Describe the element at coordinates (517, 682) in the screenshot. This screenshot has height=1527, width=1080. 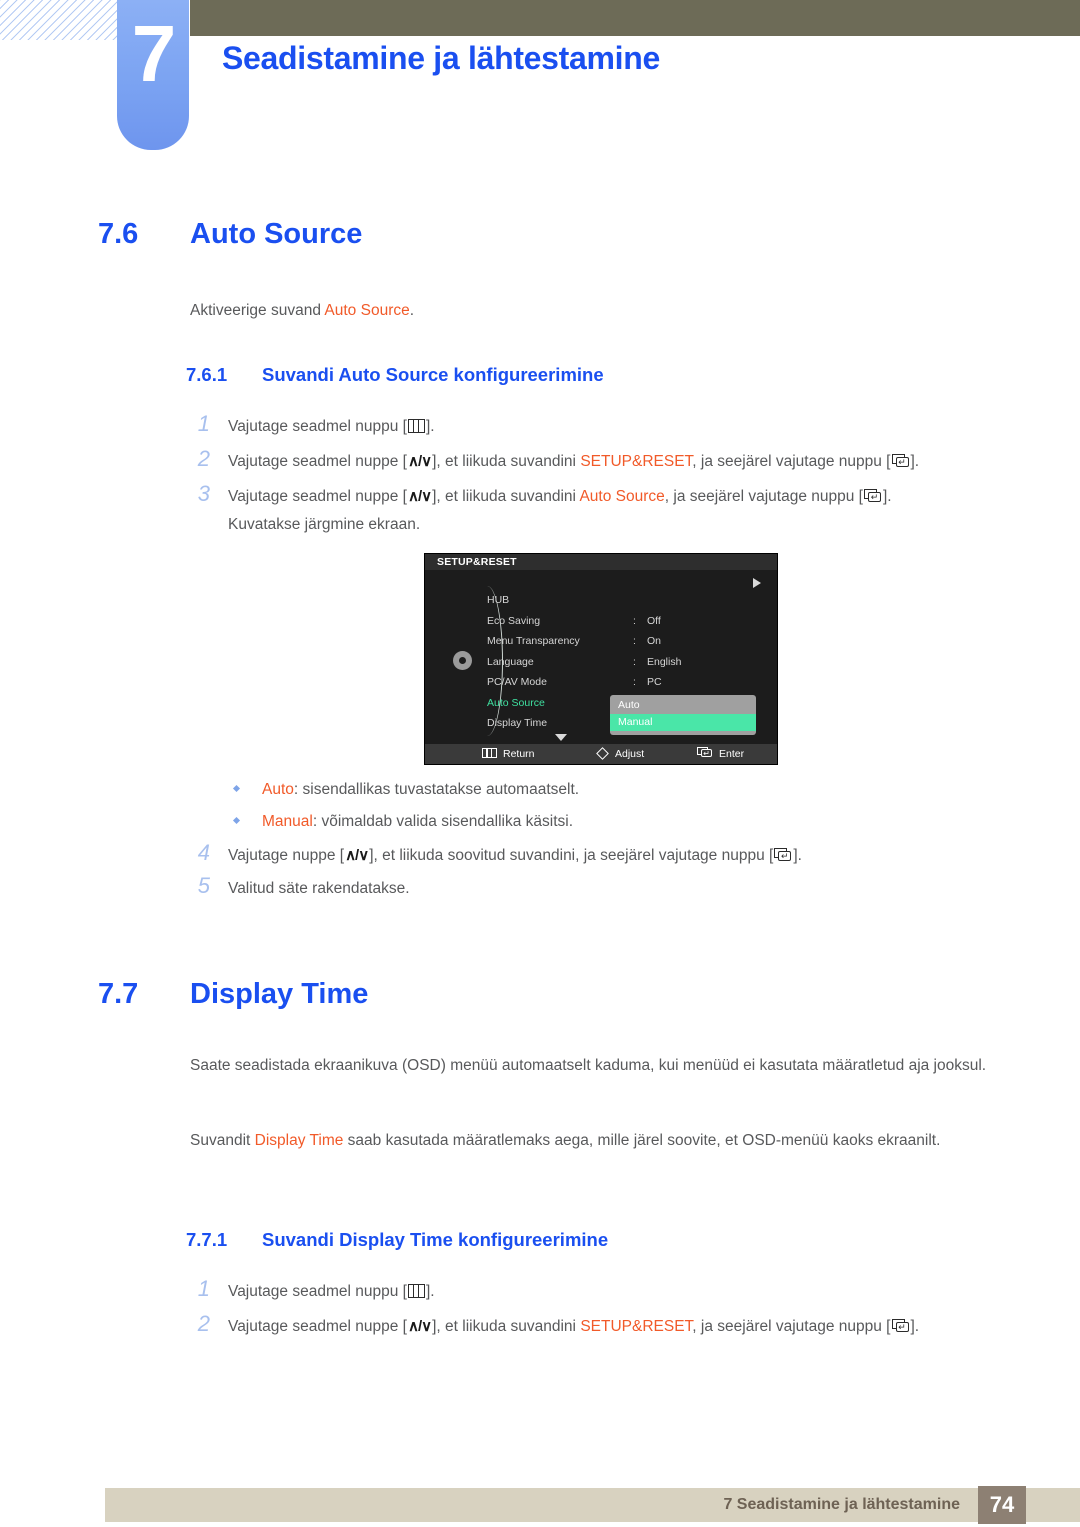
I see `osd-row-label: PC/AV Mode` at that location.